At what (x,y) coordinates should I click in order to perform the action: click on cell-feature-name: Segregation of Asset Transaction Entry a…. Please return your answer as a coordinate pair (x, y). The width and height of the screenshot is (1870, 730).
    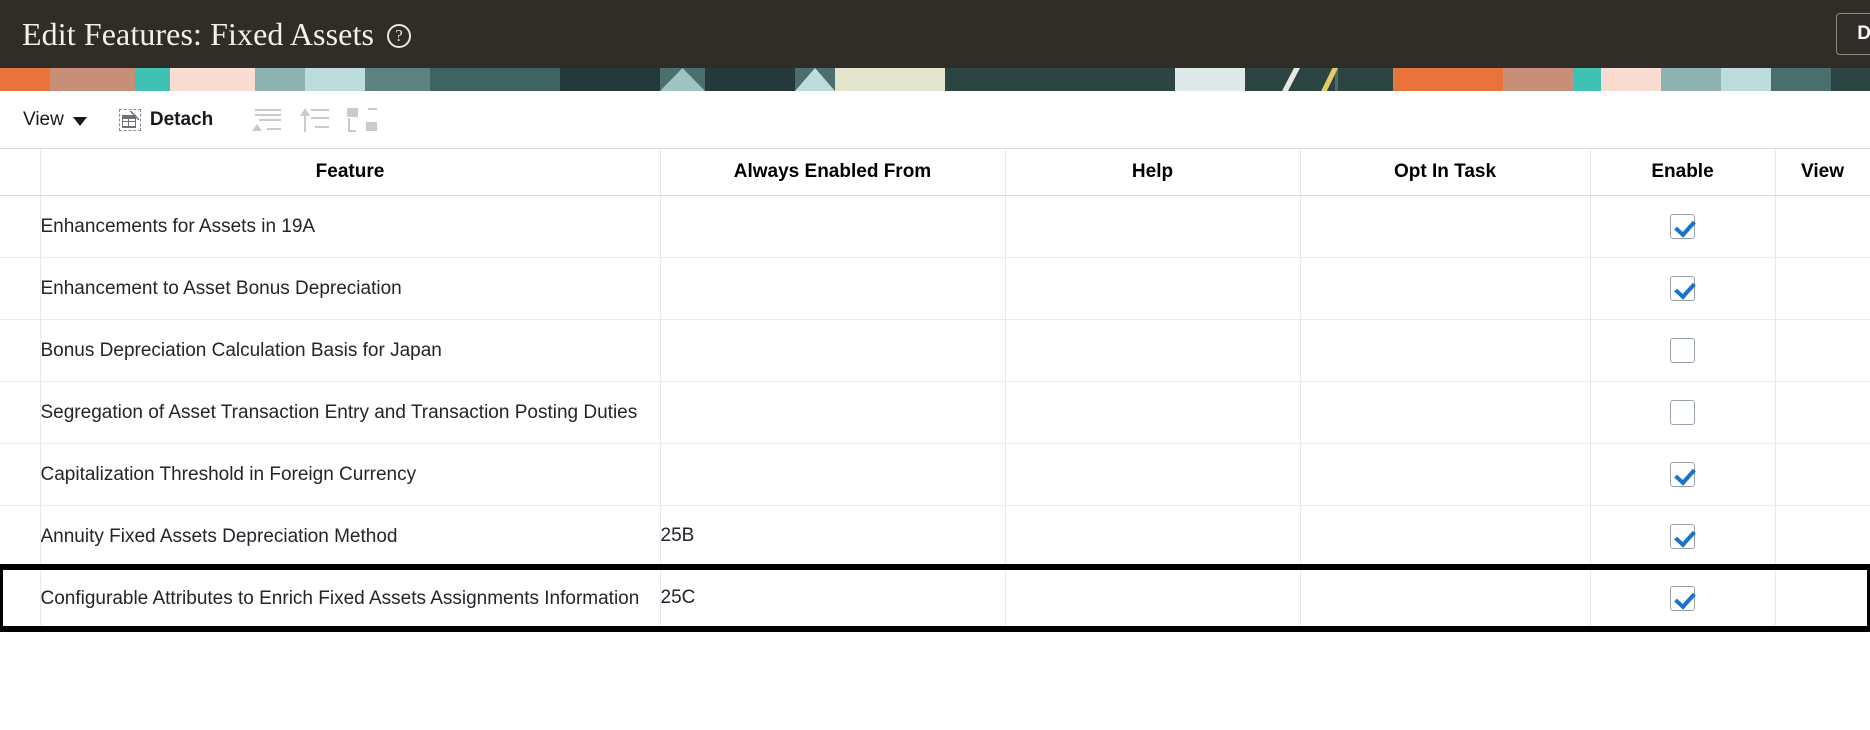
    Looking at the image, I should click on (350, 412).